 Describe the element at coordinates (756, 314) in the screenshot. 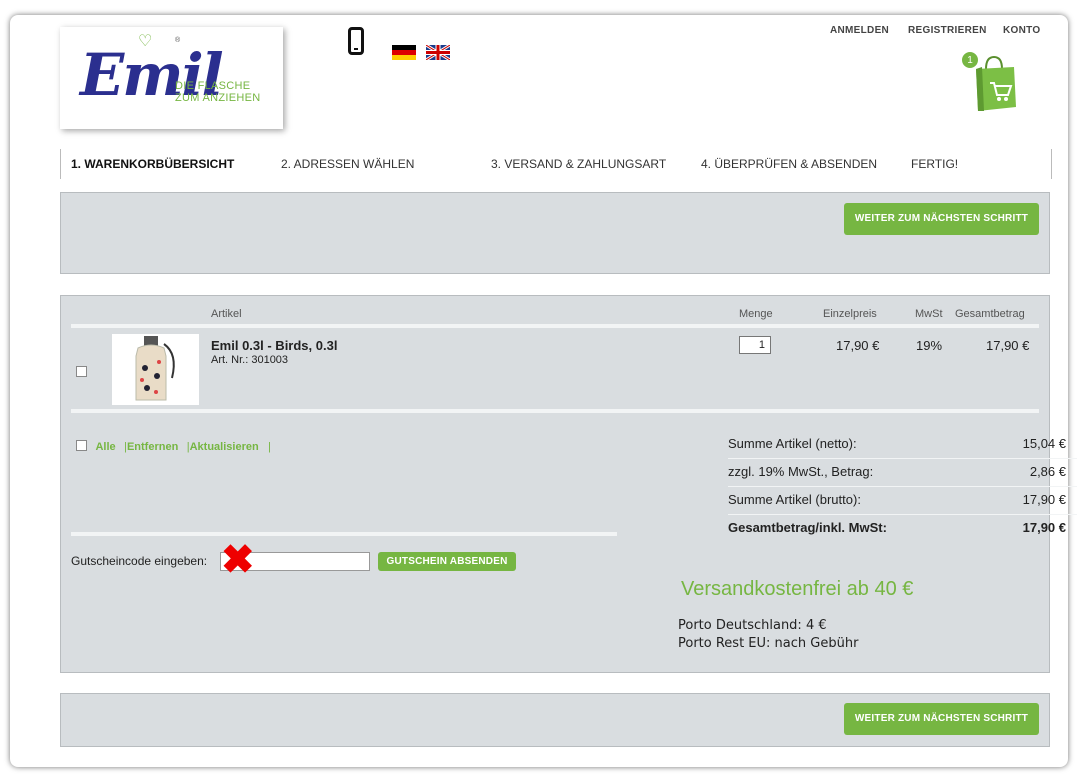

I see `column-quantity: Menge` at that location.